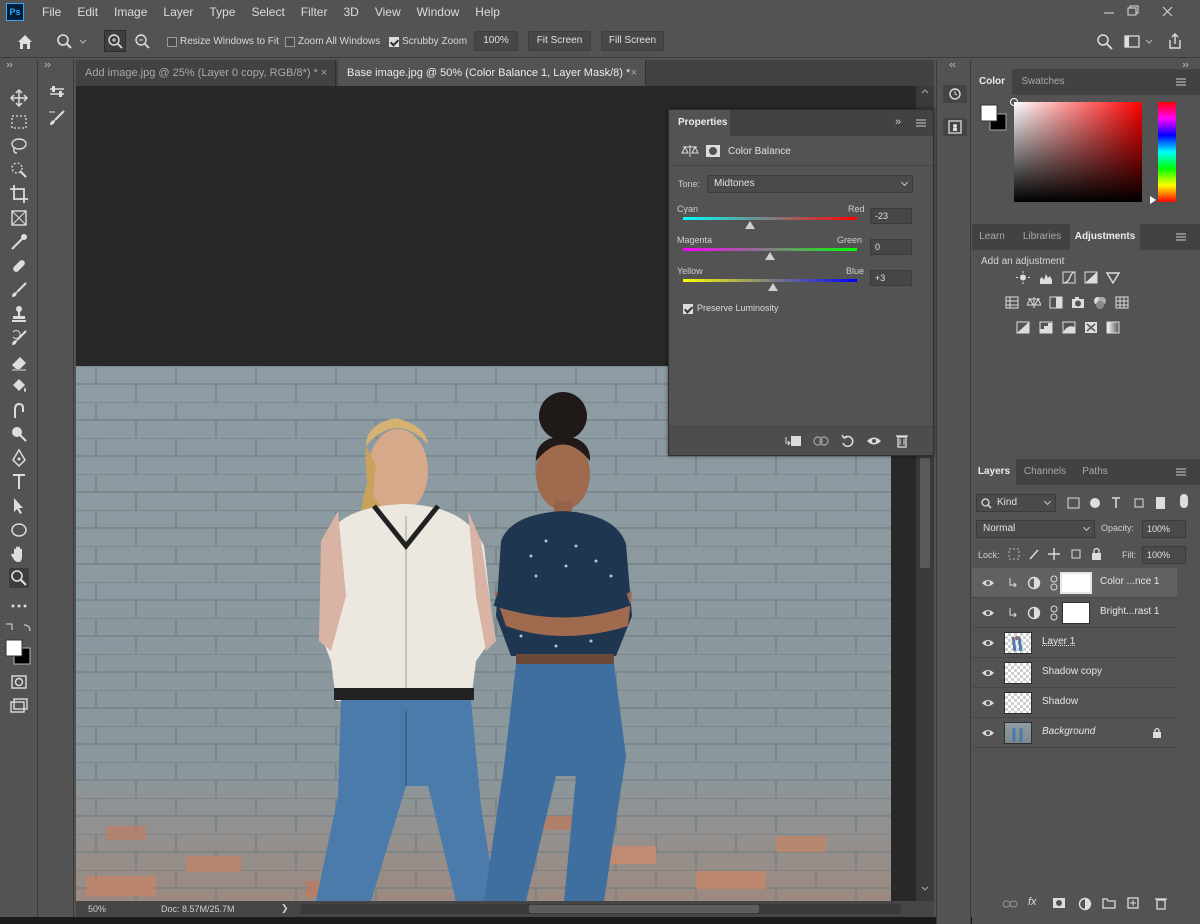 Image resolution: width=1200 pixels, height=924 pixels. What do you see at coordinates (994, 118) in the screenshot?
I see `fg-bg-color-swatch` at bounding box center [994, 118].